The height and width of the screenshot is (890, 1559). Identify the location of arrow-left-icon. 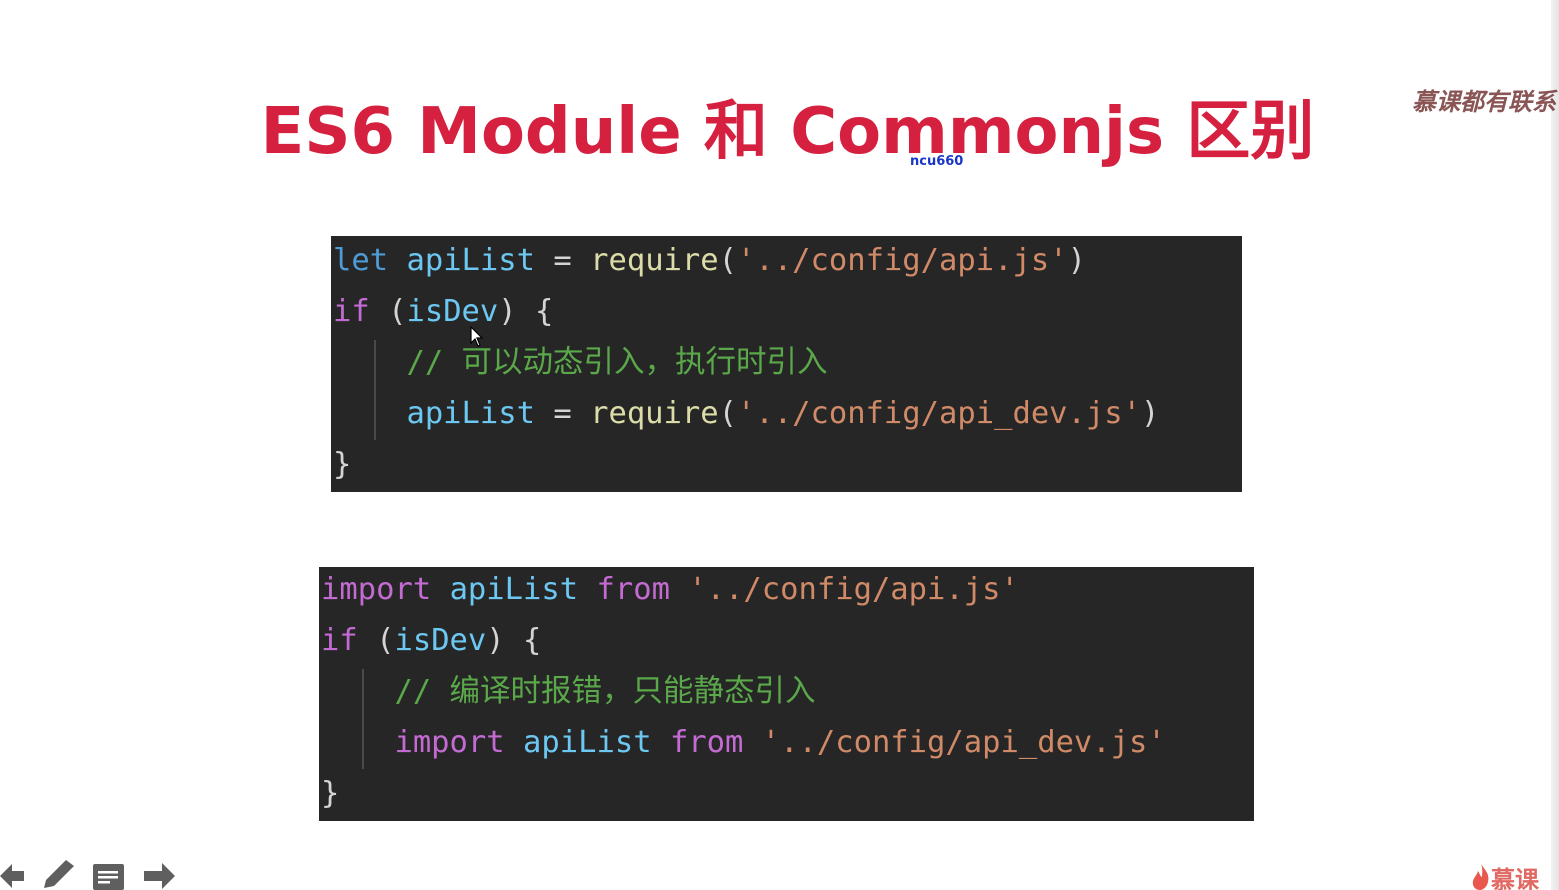
(13, 875).